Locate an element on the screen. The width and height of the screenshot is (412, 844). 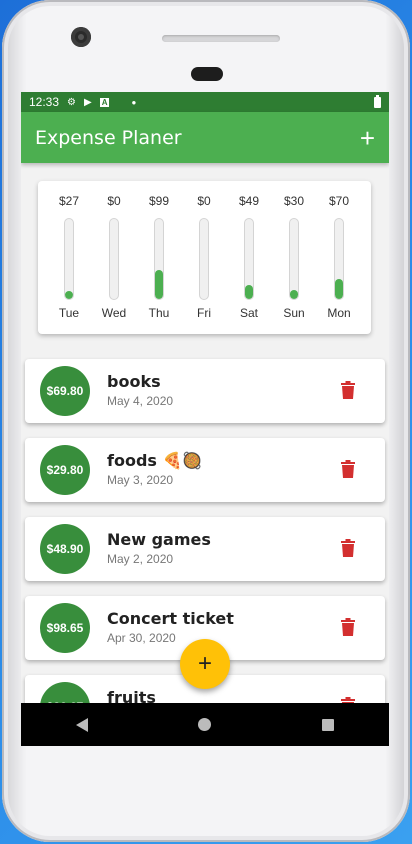
speaker-grille is located at coordinates (221, 38).